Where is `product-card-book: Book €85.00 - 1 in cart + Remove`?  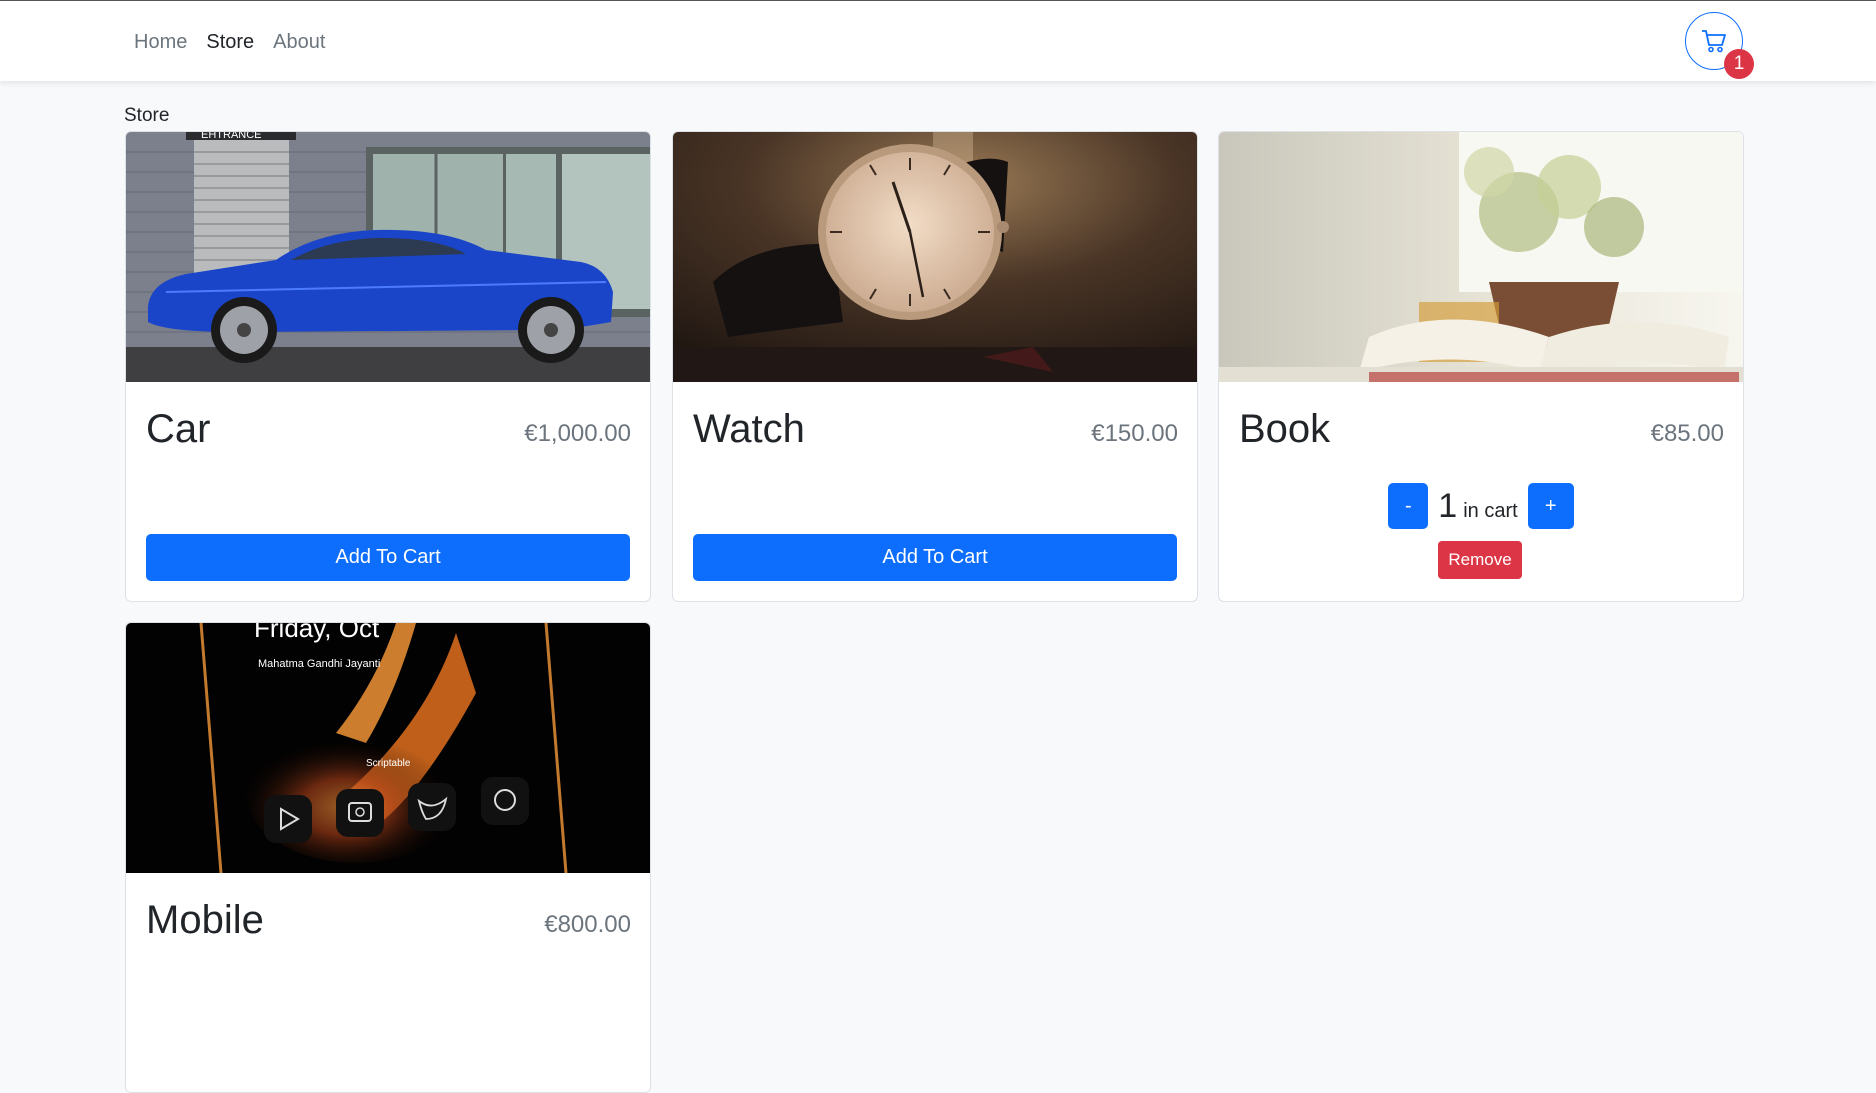
product-card-book: Book €85.00 - 1 in cart + Remove is located at coordinates (1481, 366).